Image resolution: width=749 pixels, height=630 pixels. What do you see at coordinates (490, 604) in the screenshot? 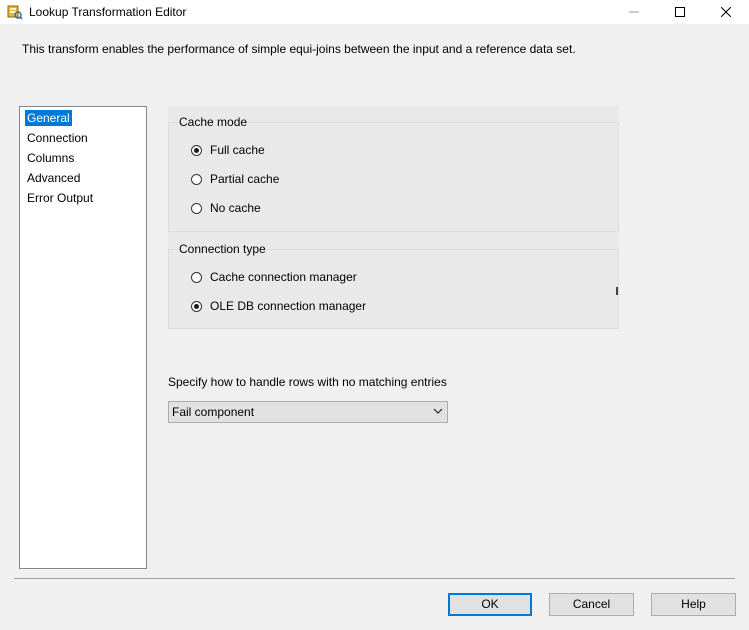
I see `ok-button: OK` at bounding box center [490, 604].